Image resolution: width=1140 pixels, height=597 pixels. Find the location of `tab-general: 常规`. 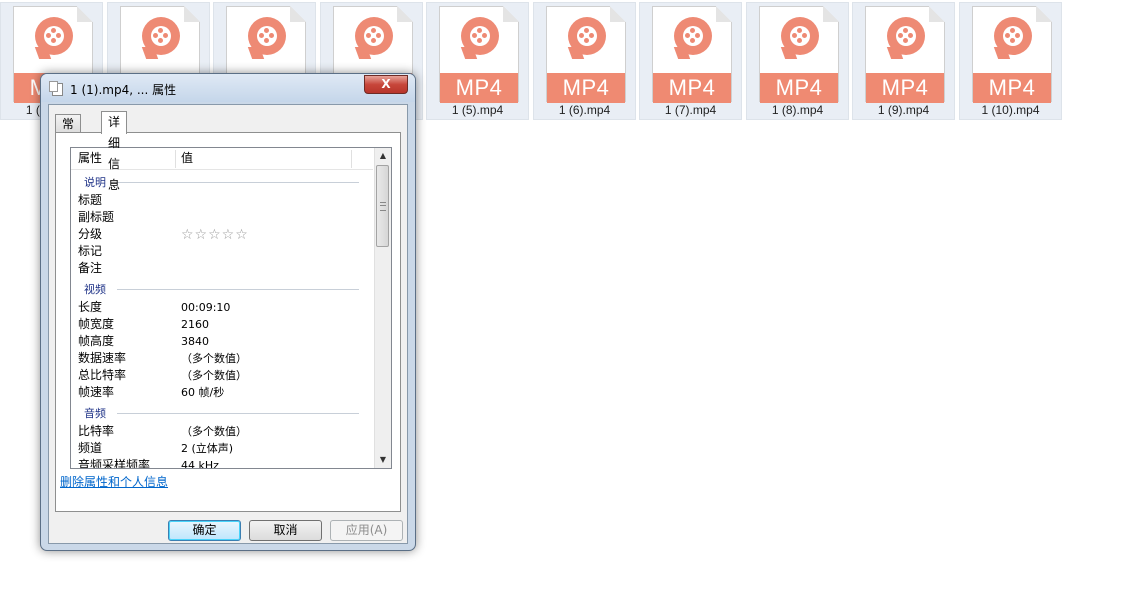

tab-general: 常规 is located at coordinates (68, 132).